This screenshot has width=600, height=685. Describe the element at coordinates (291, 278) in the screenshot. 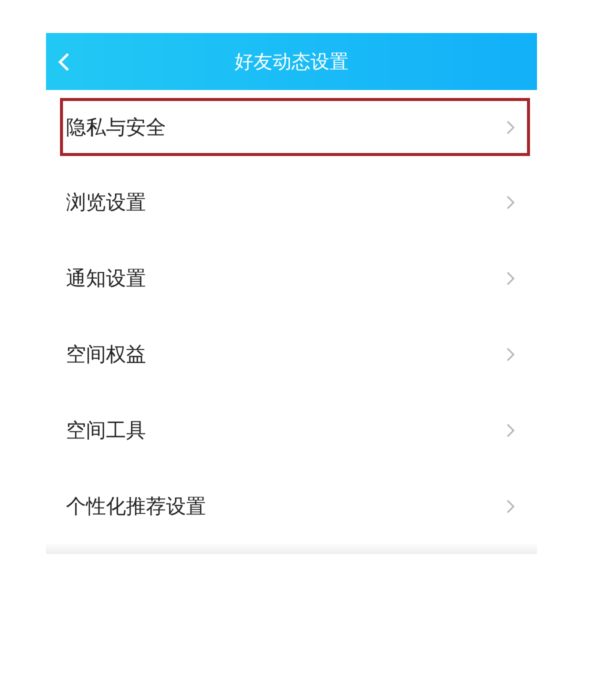

I see `menu-item: 通知设置` at that location.